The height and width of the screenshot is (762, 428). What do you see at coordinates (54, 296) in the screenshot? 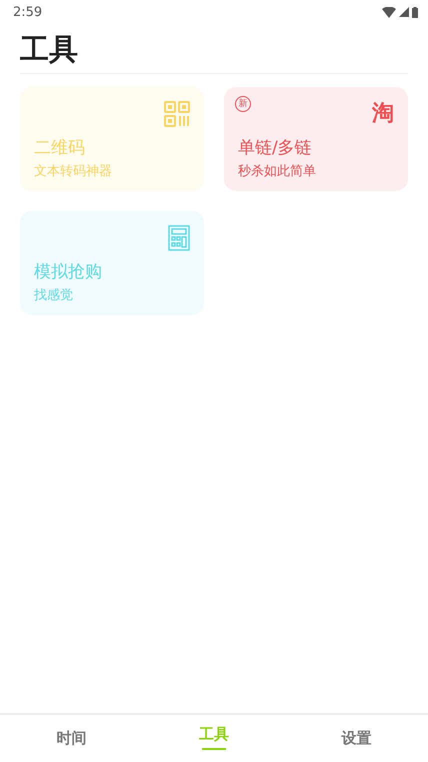
I see `tool-subtitle: 找感觉` at bounding box center [54, 296].